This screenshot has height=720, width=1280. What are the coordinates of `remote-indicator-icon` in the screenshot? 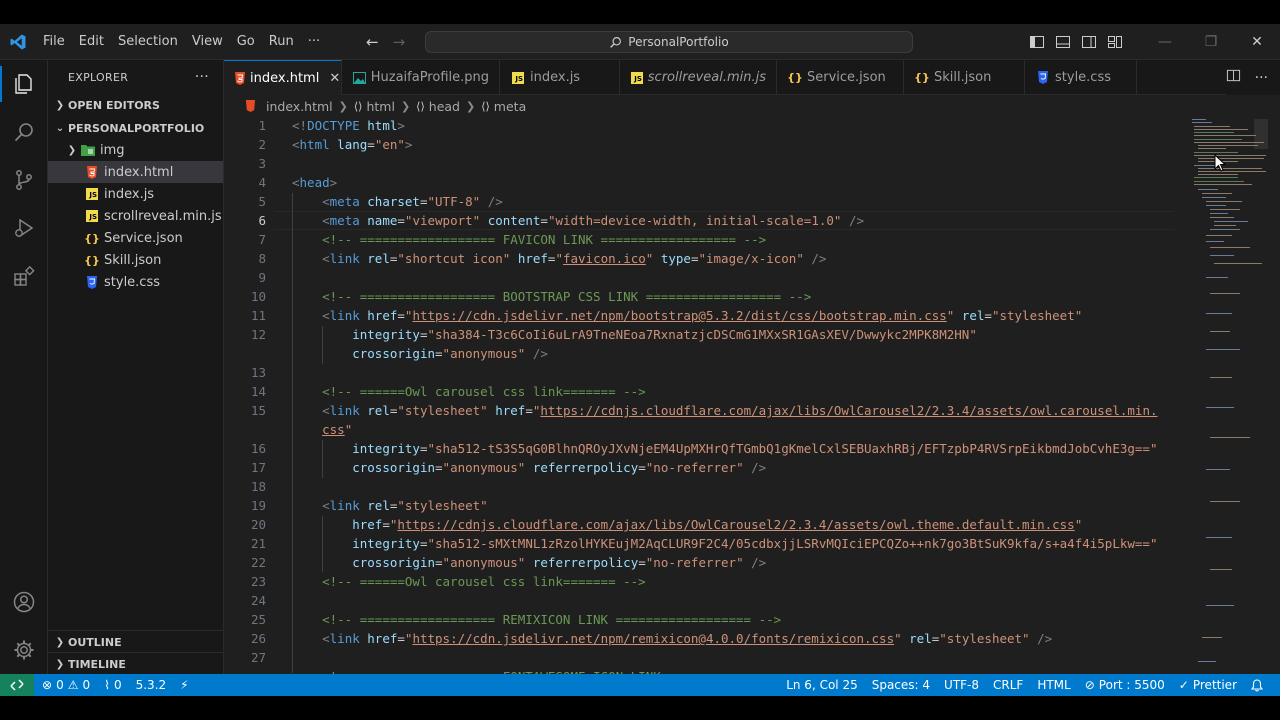 It's located at (17, 685).